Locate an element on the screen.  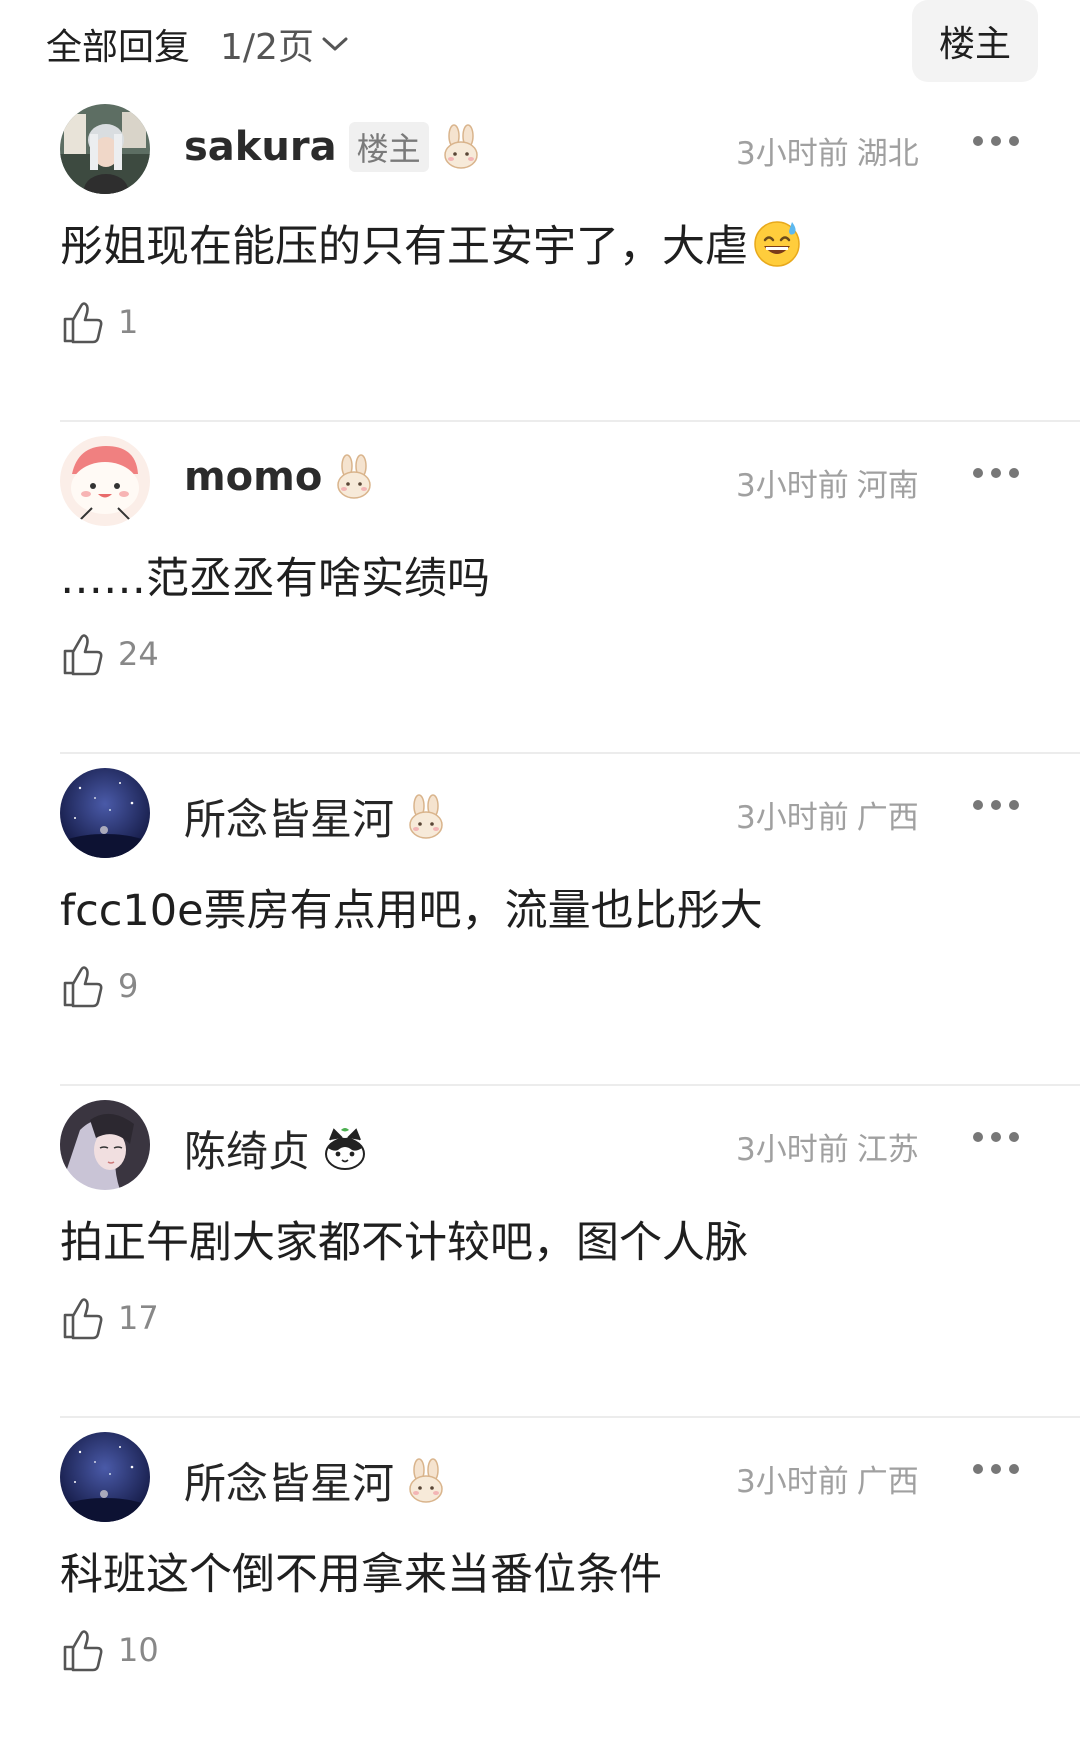
comment-meta: 3小时前 河南 is located at coordinates (827, 482).